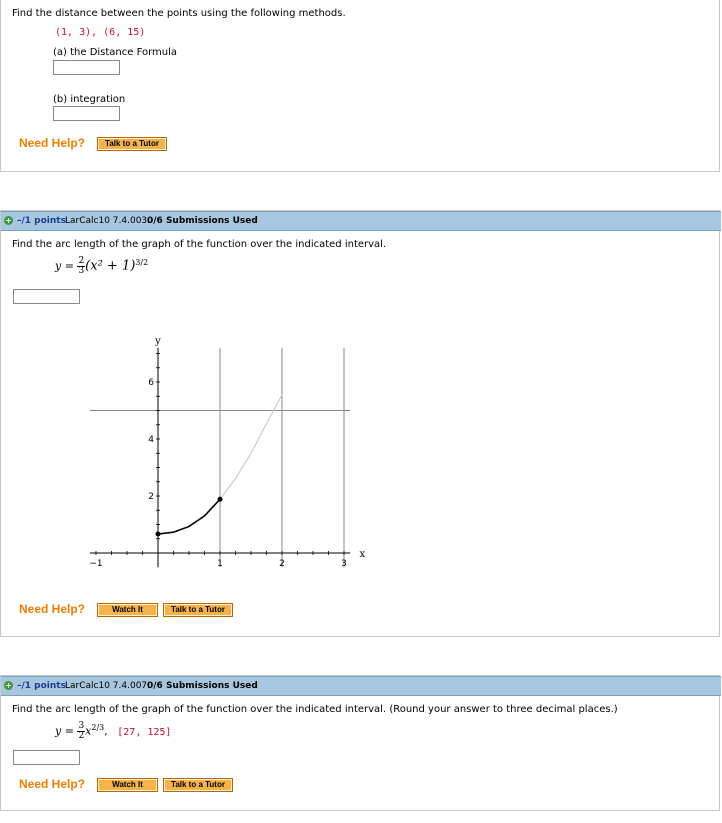  I want to click on q2-submissions: 0/6 Submissions Used, so click(202, 221).